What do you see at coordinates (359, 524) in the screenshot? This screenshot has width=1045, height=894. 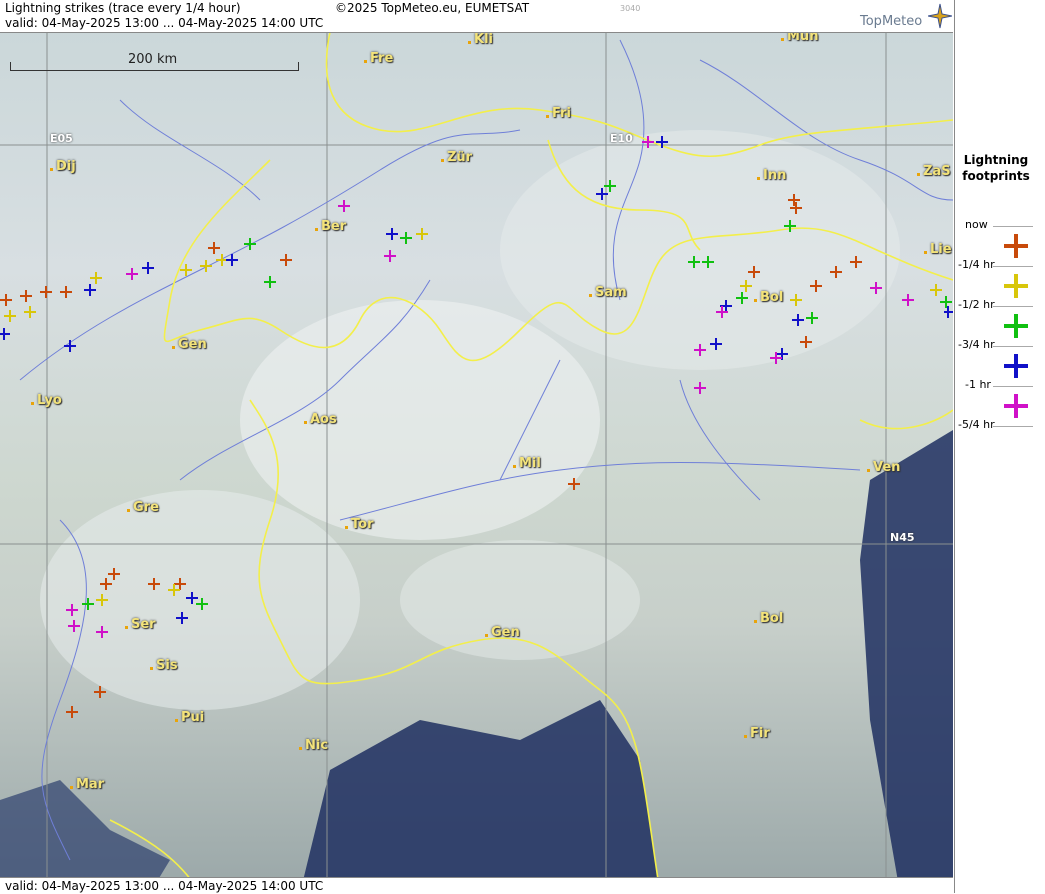 I see `city-label: Tor` at bounding box center [359, 524].